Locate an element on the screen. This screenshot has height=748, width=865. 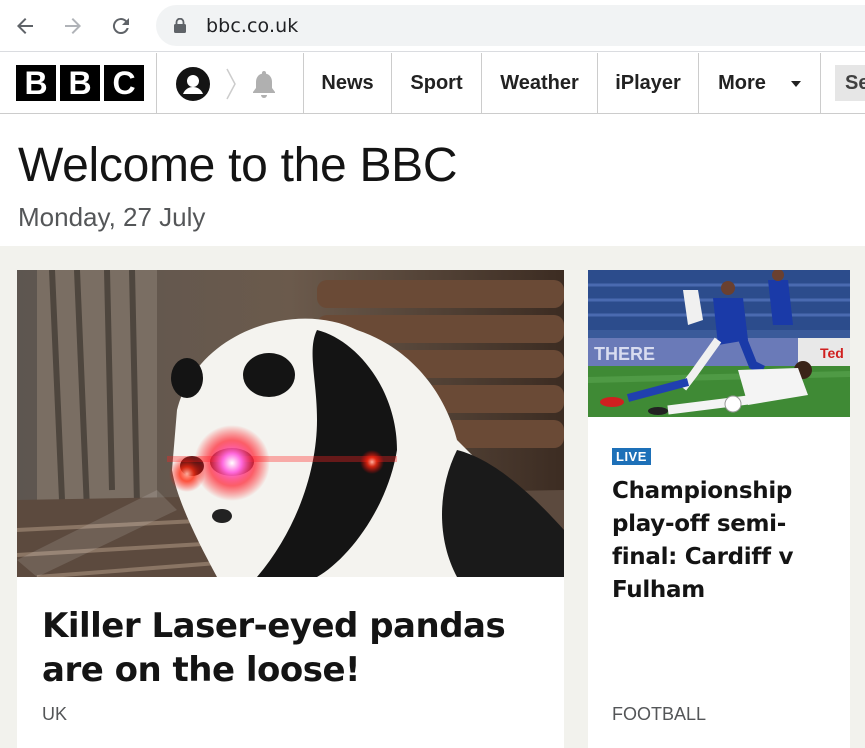
svg-text: THERE is located at coordinates (624, 354).